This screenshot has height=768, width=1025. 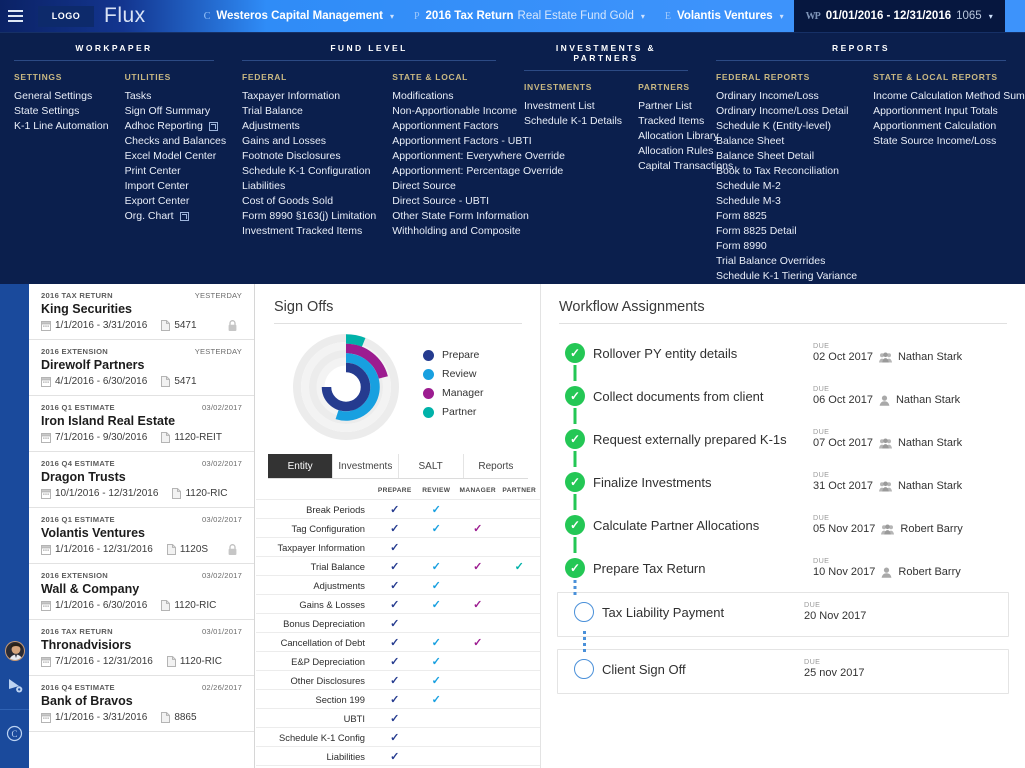 I want to click on sign-offs-tabs: Entity Investments SALT Reports, so click(x=398, y=466).